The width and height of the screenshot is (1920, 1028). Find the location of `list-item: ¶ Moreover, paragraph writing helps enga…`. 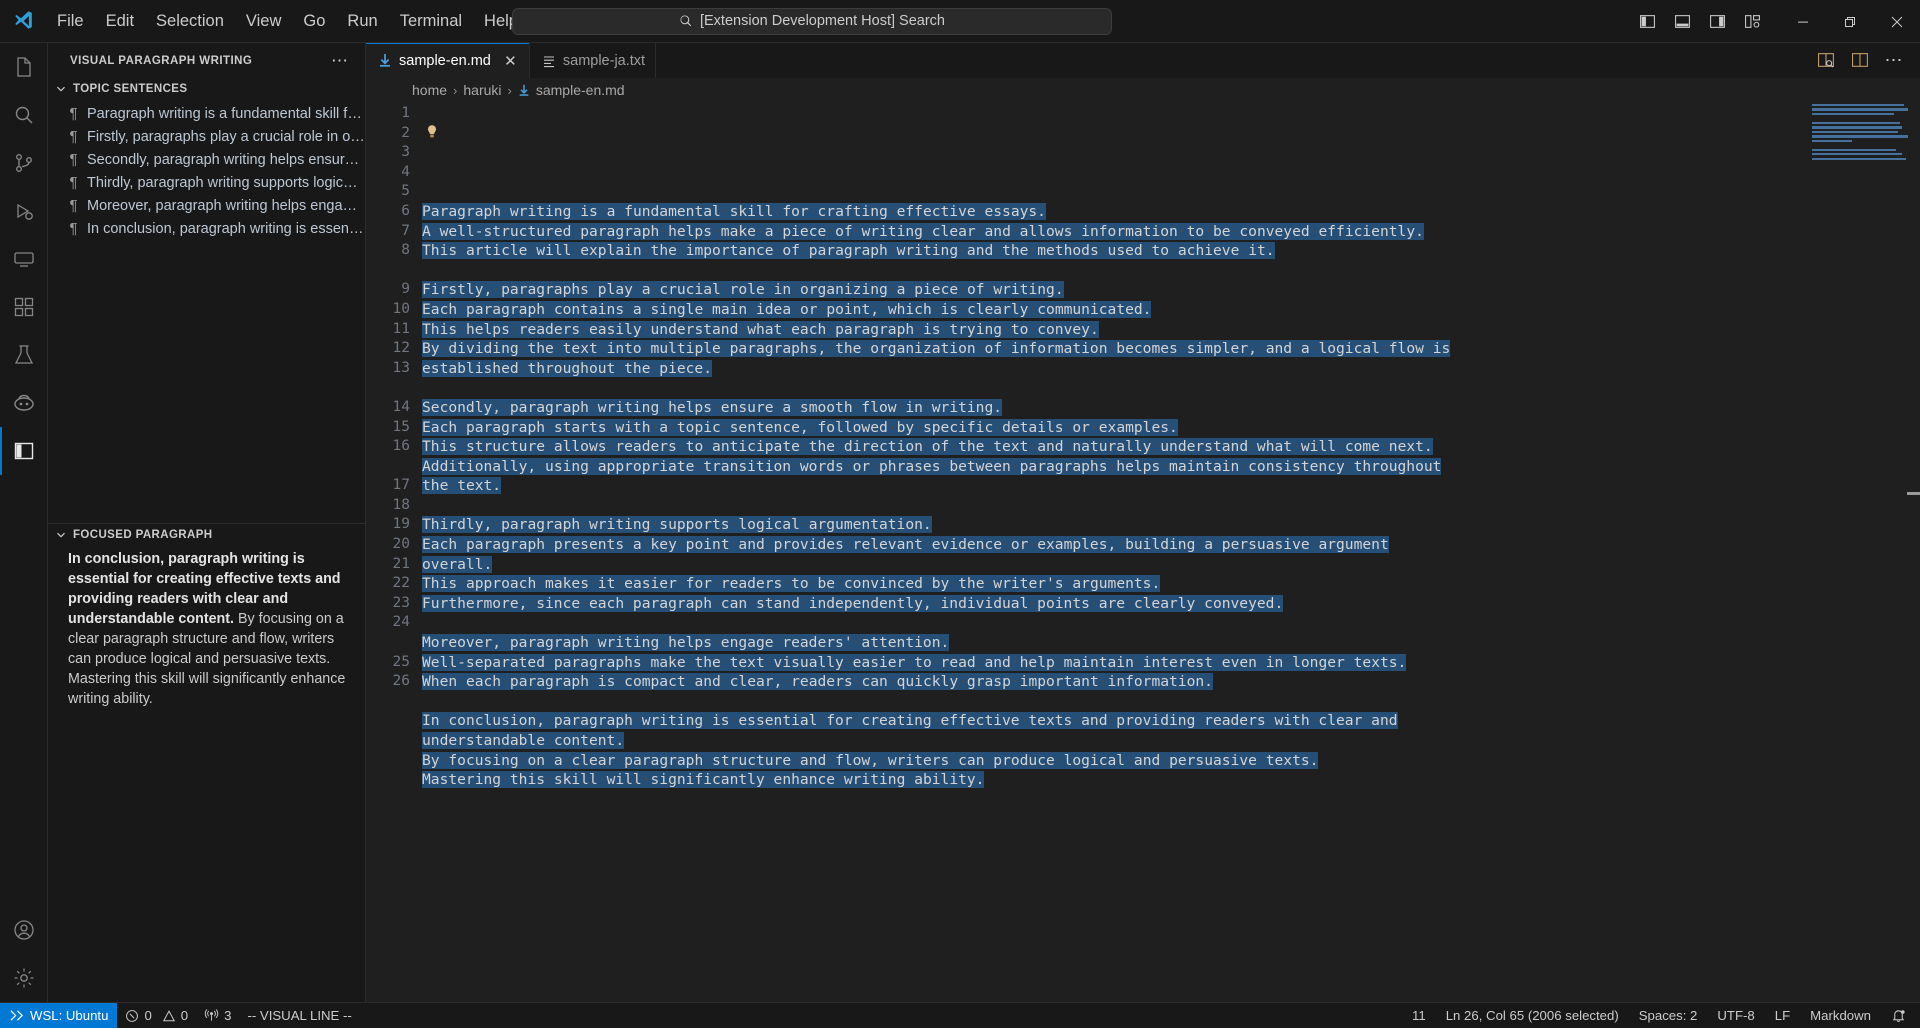

list-item: ¶ Moreover, paragraph writing helps enga… is located at coordinates (206, 205).